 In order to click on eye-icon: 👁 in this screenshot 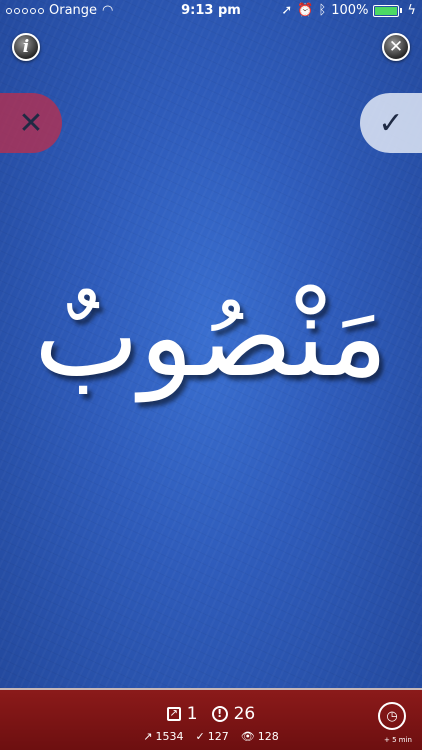, I will do `click(247, 736)`.